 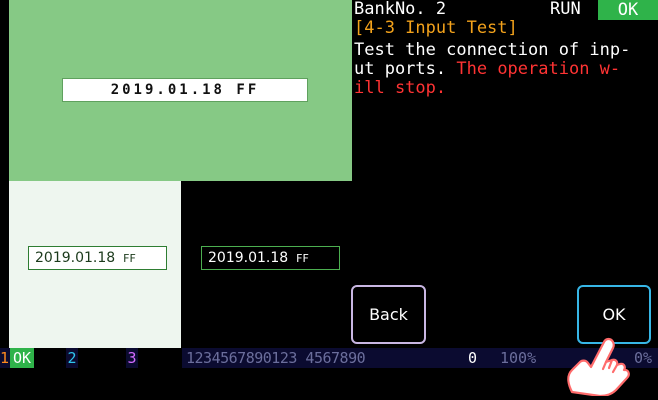 I want to click on last-percent-value: 0%, so click(x=643, y=358).